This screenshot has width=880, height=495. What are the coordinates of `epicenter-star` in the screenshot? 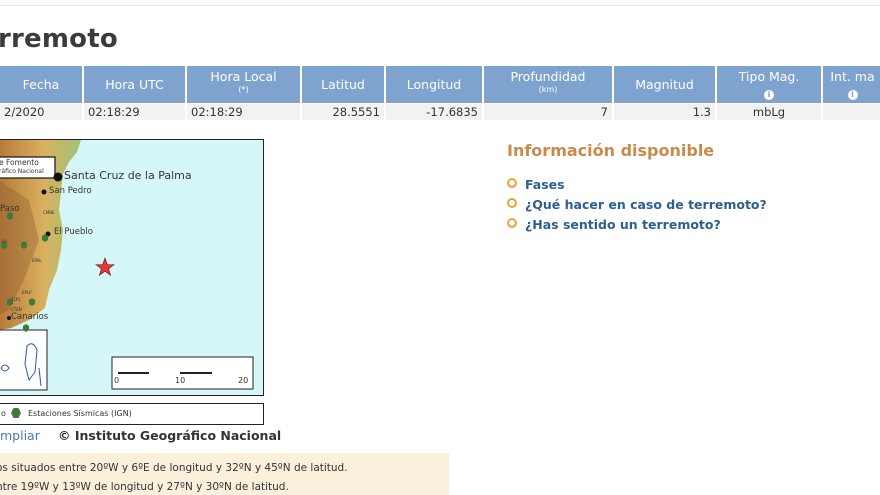 It's located at (105, 266).